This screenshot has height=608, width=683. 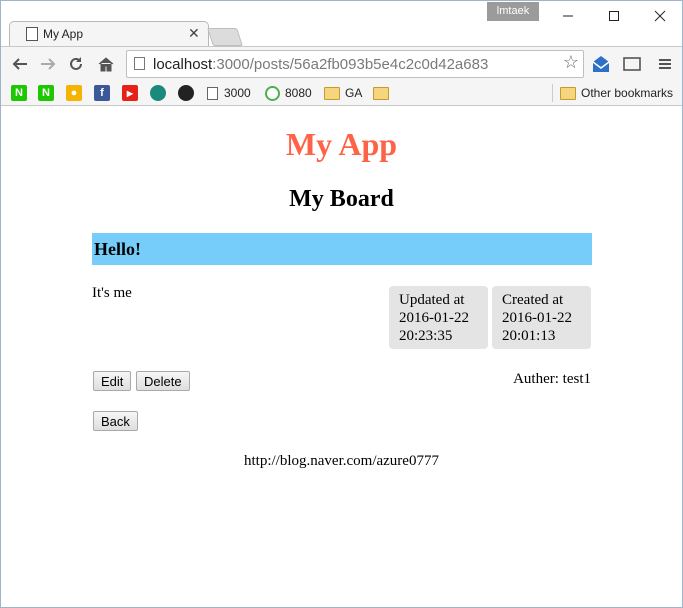 I want to click on updated-time: 20:23:35, so click(x=426, y=336).